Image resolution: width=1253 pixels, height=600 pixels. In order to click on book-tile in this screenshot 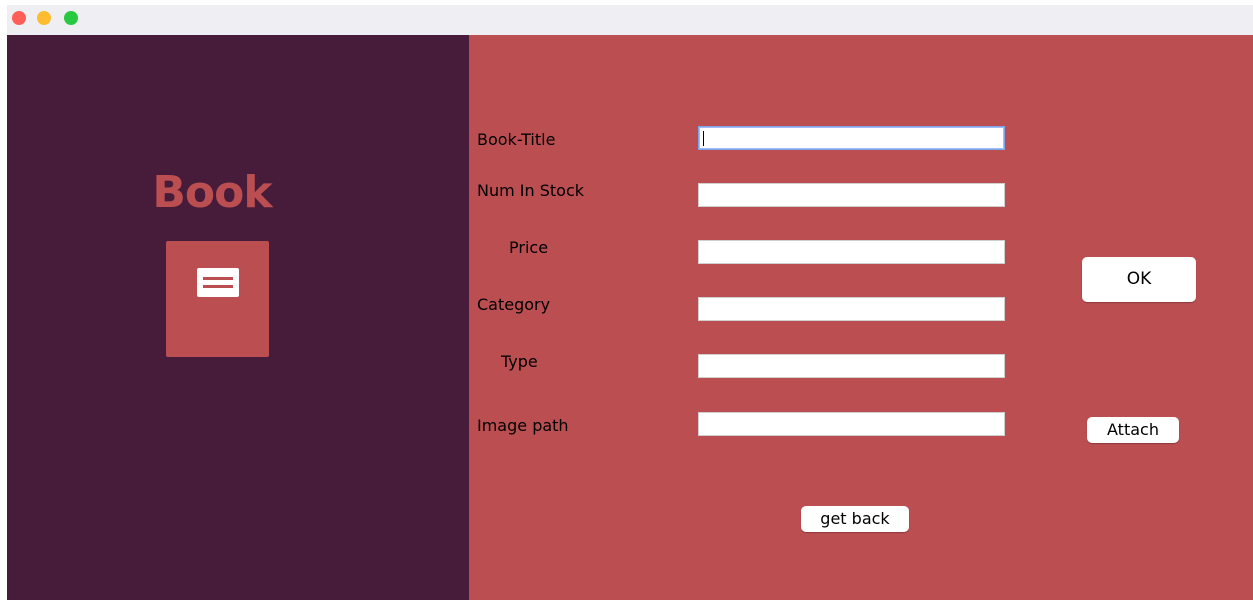, I will do `click(217, 299)`.